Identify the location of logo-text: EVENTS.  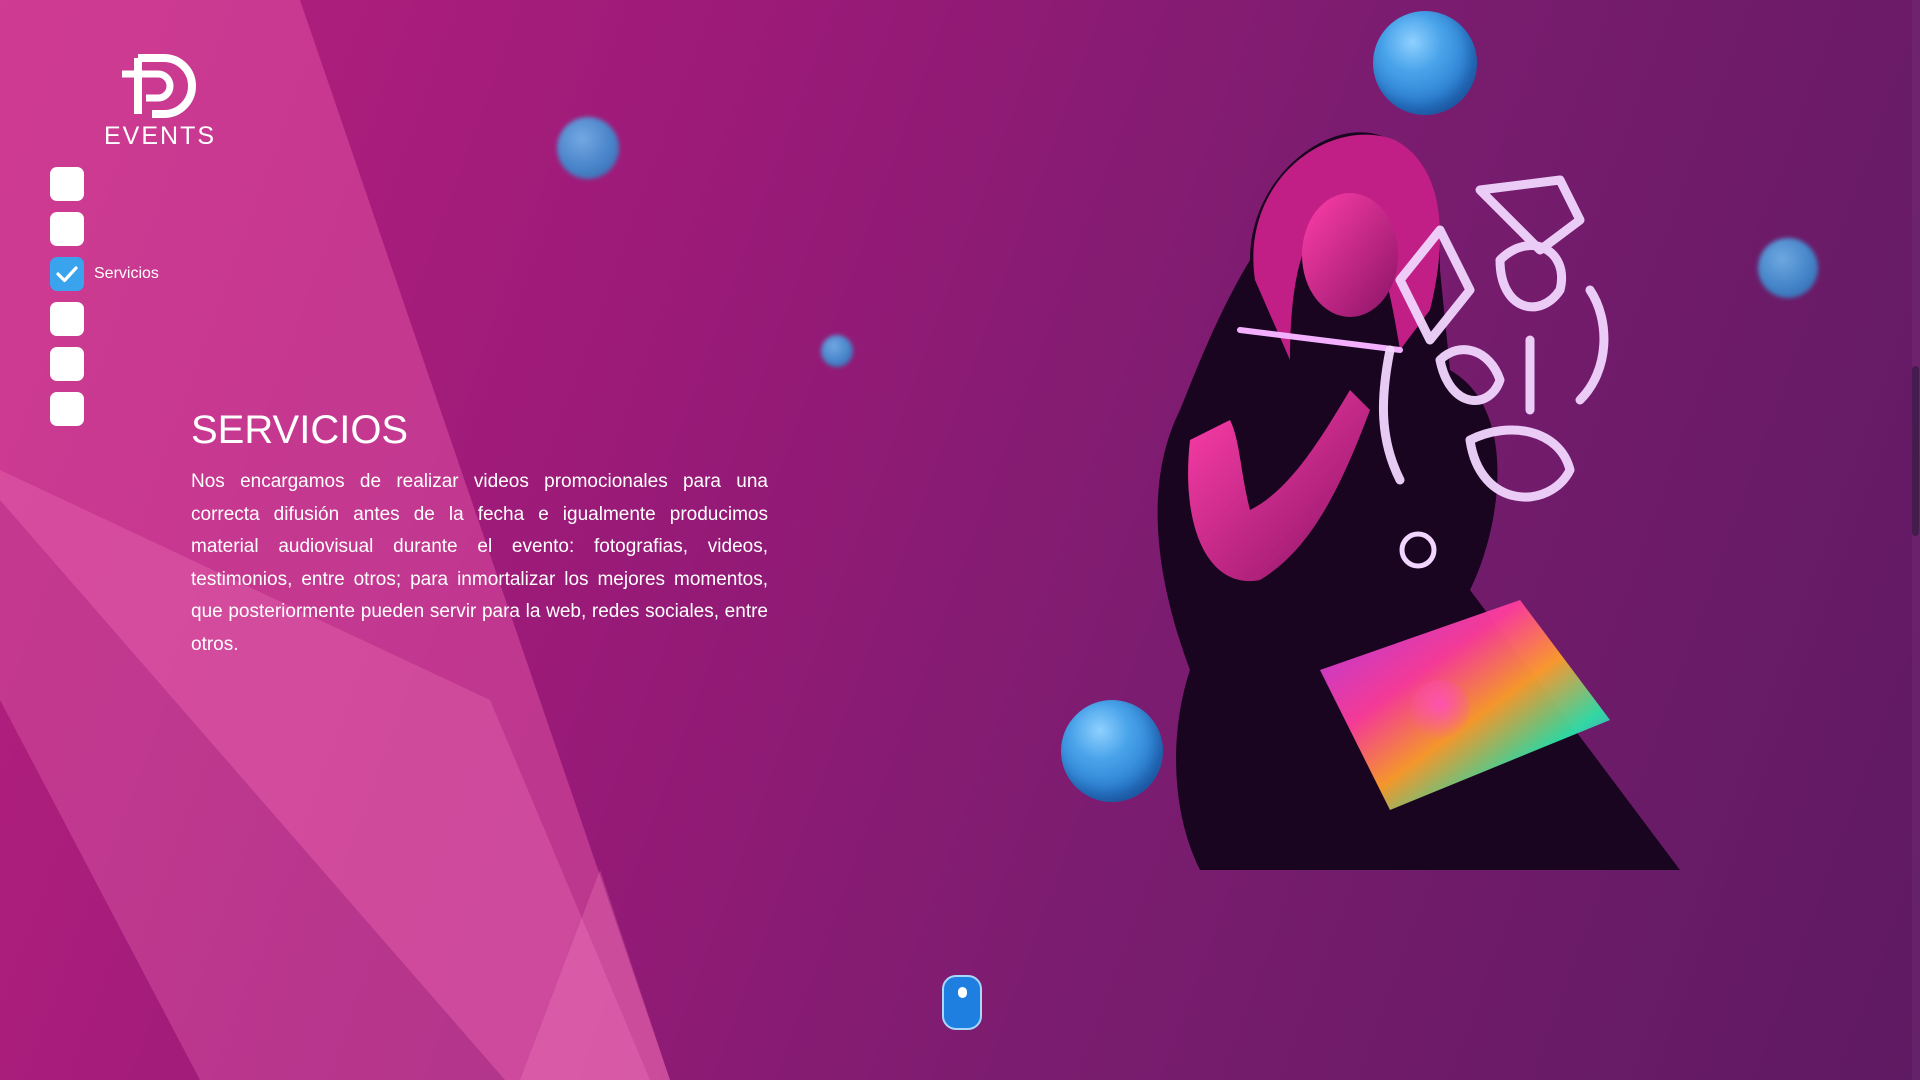
(160, 136).